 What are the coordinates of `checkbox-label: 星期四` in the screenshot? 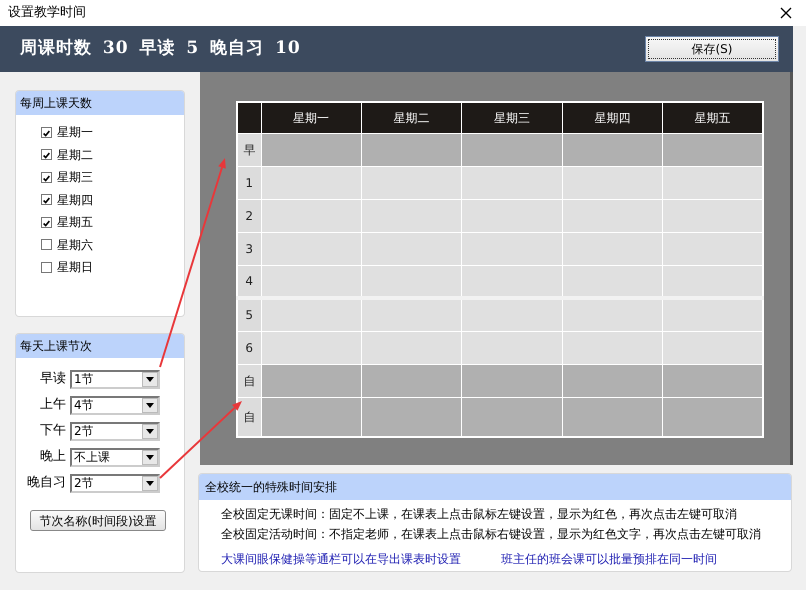 It's located at (75, 200).